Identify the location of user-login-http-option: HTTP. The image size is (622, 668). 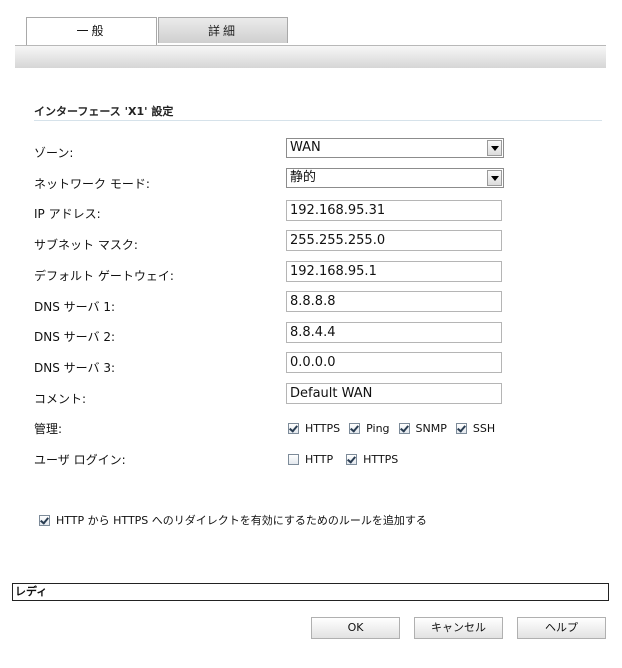
(310, 459).